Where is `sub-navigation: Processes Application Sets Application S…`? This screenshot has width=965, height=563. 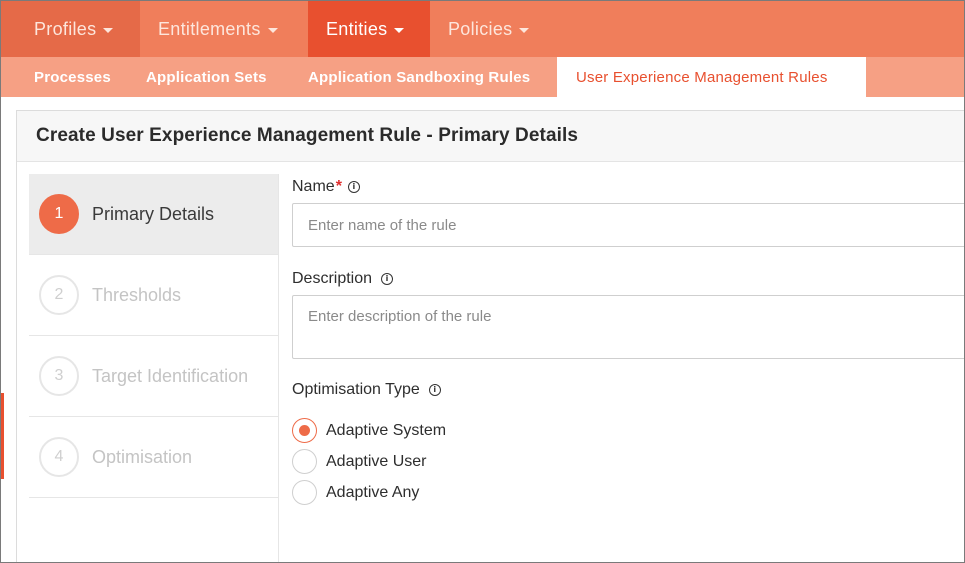 sub-navigation: Processes Application Sets Application S… is located at coordinates (482, 77).